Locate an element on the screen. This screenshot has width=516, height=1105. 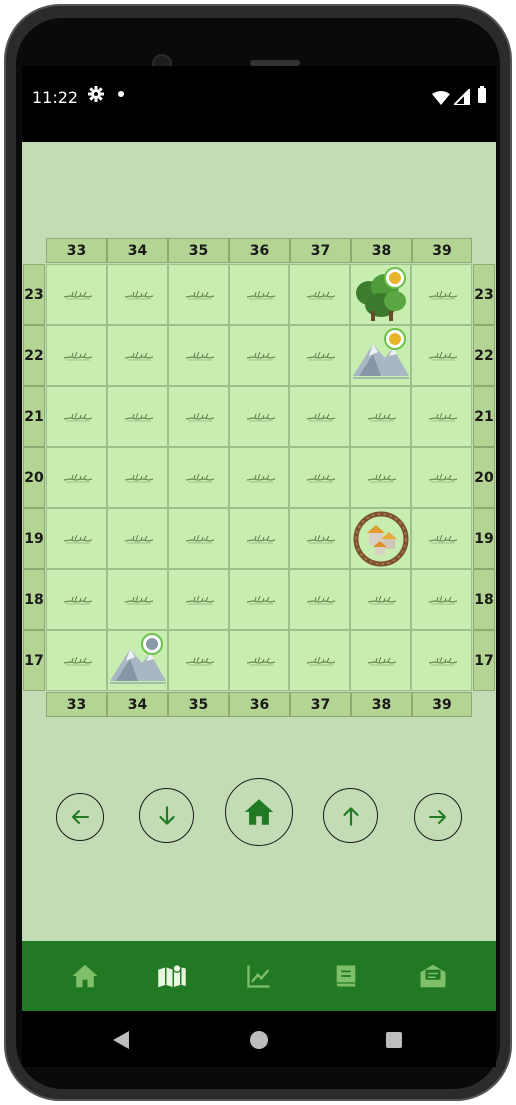
arrow-up-icon is located at coordinates (350, 816).